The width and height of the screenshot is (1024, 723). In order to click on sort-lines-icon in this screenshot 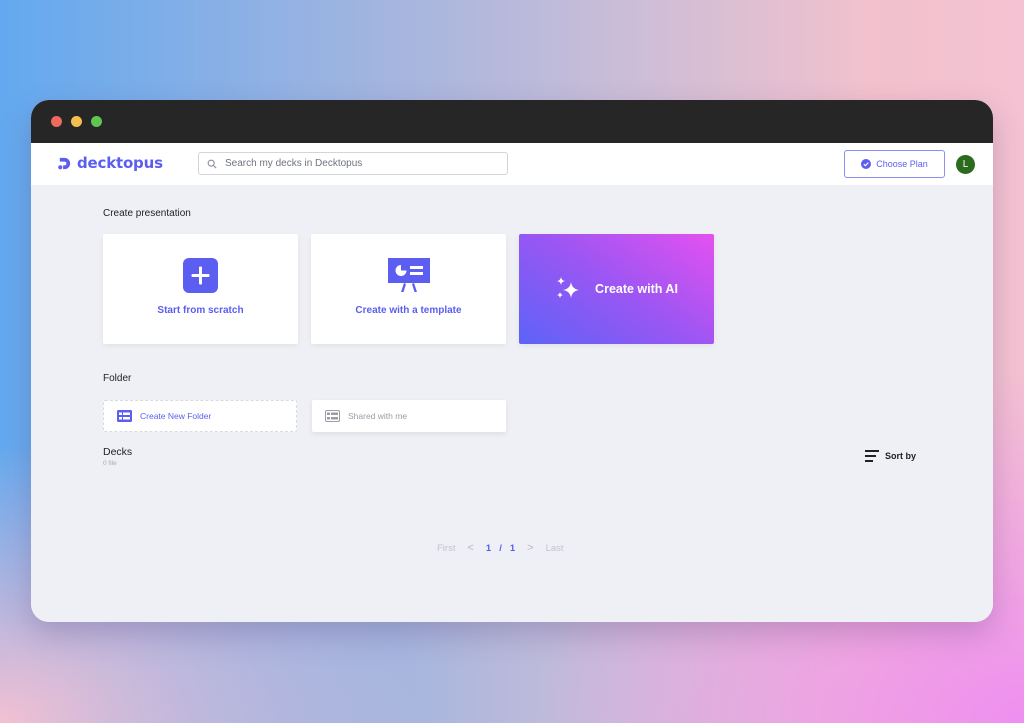, I will do `click(872, 456)`.